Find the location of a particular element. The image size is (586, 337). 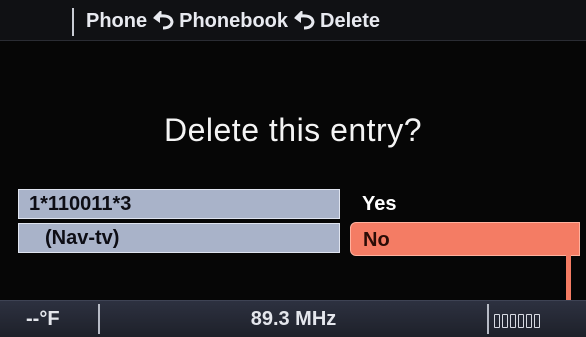

breadcrumb: Phone Phonebook Delete is located at coordinates (233, 21).